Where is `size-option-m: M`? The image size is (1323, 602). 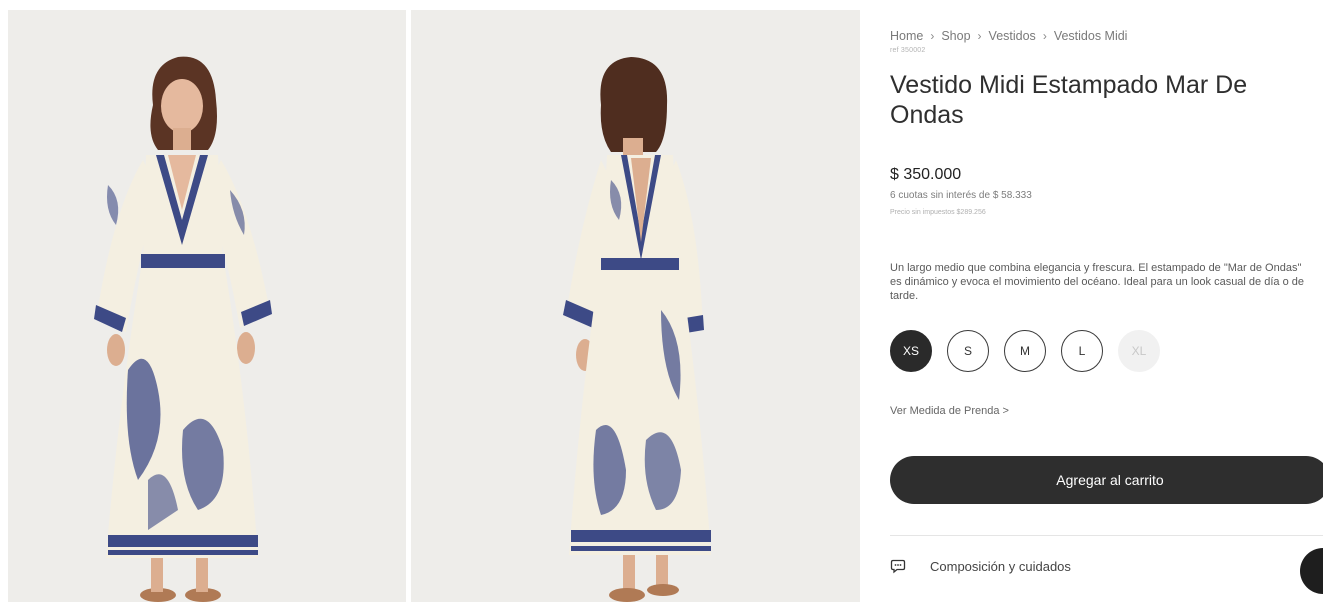
size-option-m: M is located at coordinates (1025, 351).